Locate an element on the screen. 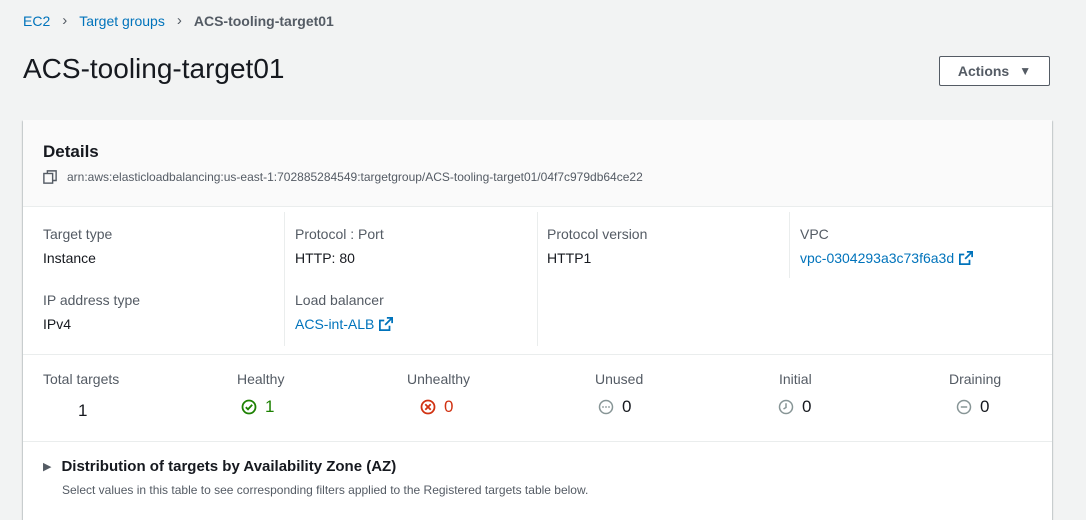 The height and width of the screenshot is (520, 1086). protocol-version-value: HTTP1 is located at coordinates (569, 258).